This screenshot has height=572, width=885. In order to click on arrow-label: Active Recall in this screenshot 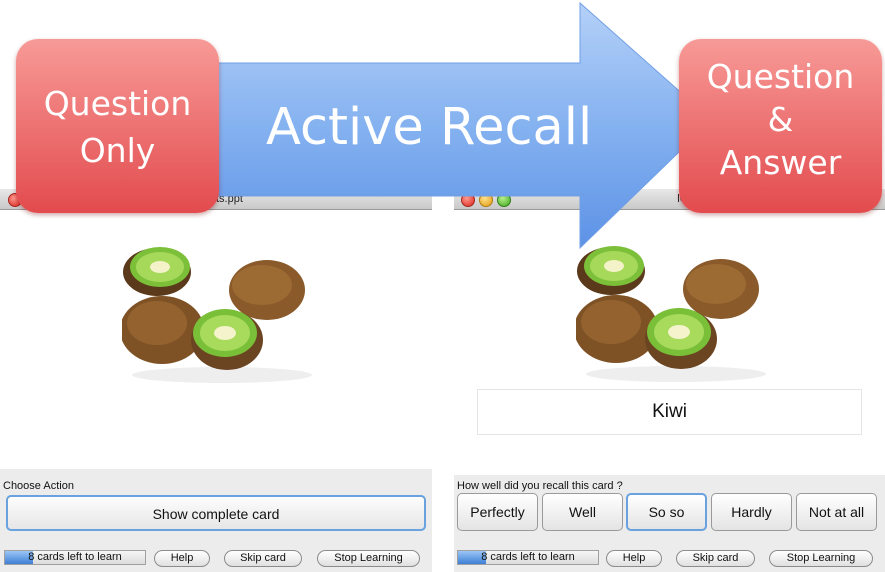, I will do `click(429, 127)`.